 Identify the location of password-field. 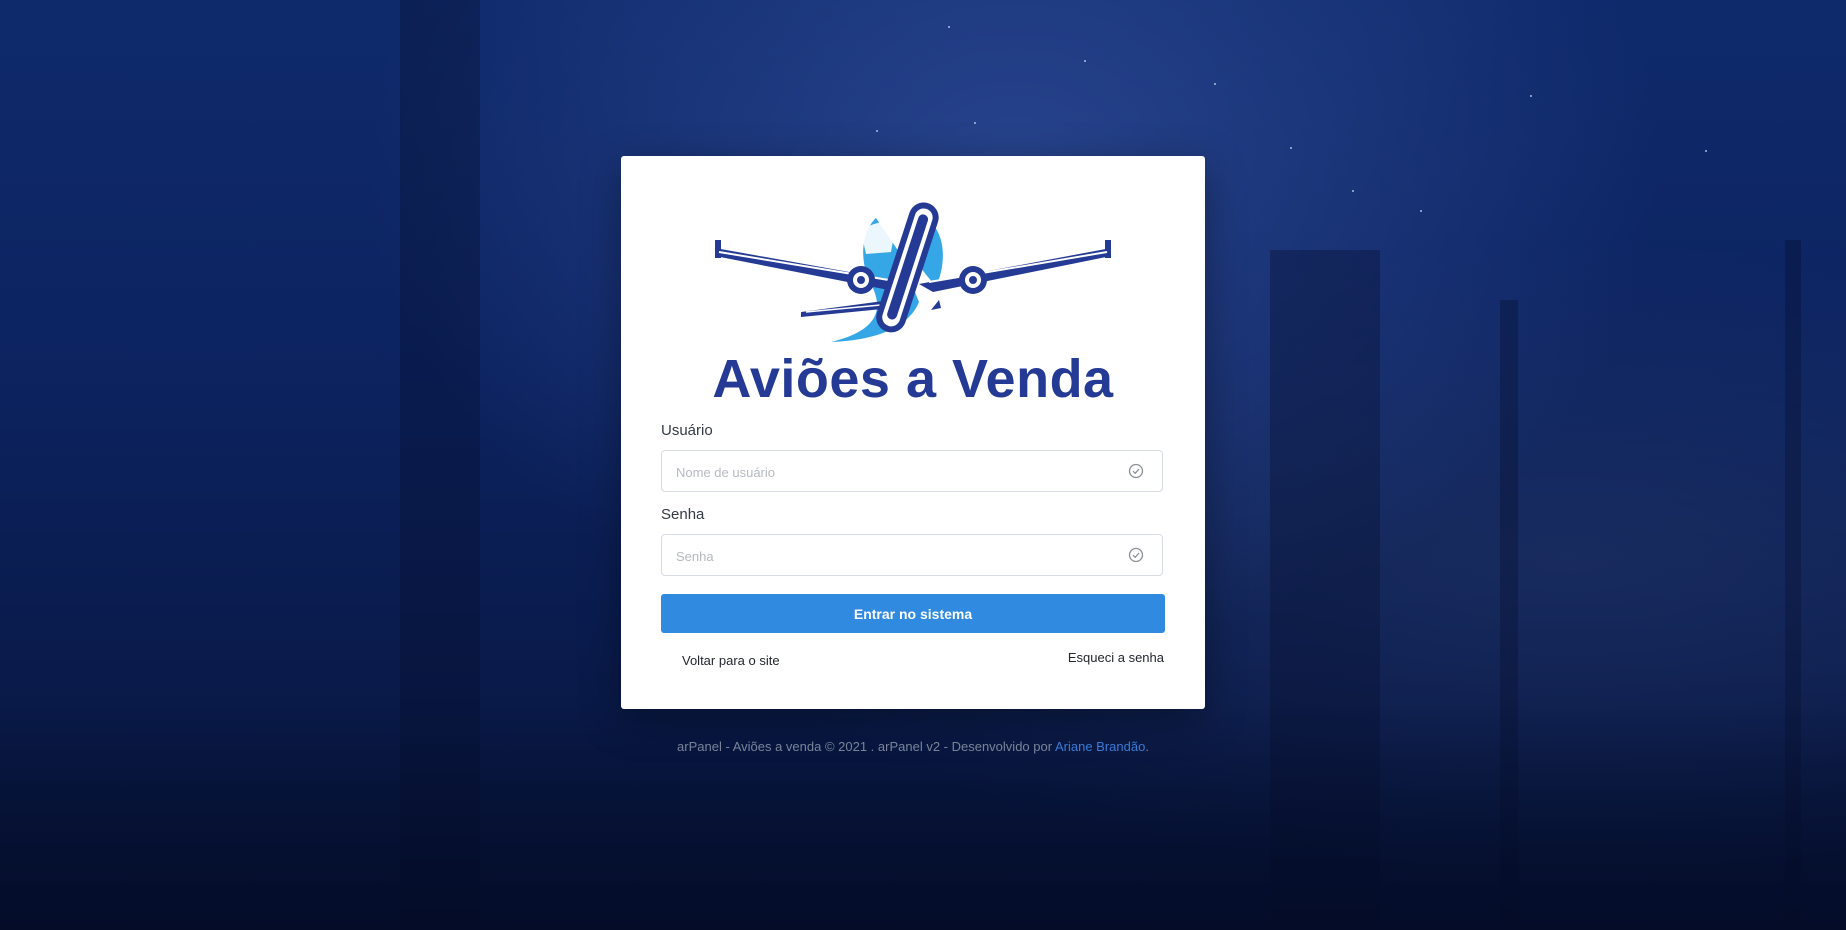
(912, 555).